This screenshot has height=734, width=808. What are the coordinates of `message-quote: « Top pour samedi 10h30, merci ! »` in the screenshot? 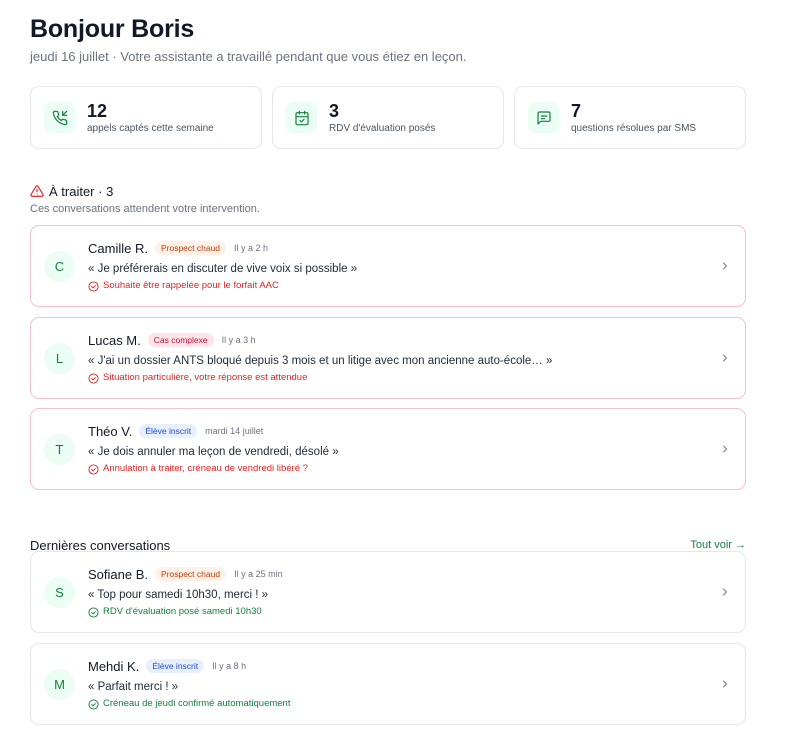 It's located at (178, 595).